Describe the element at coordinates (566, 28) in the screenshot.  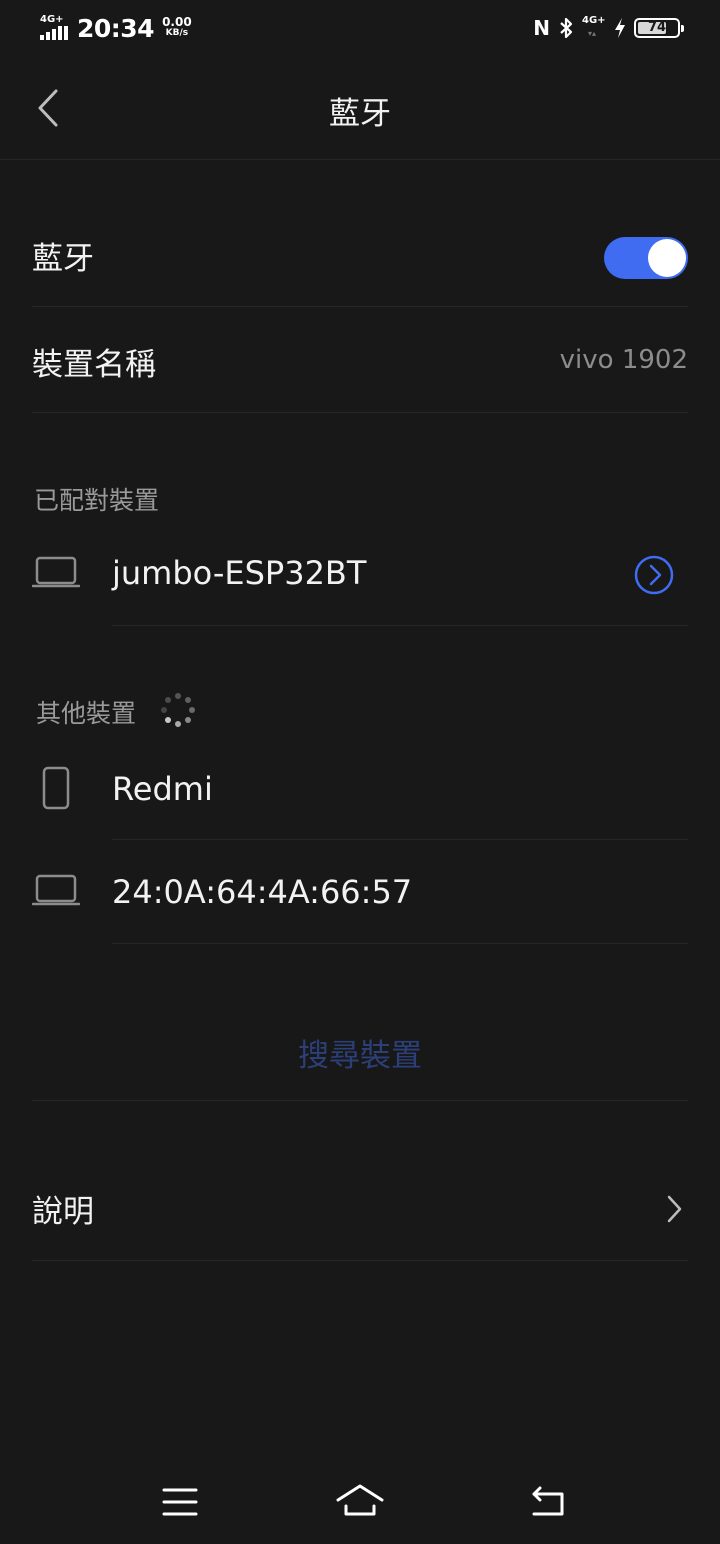
I see `bluetooth-status-icon` at that location.